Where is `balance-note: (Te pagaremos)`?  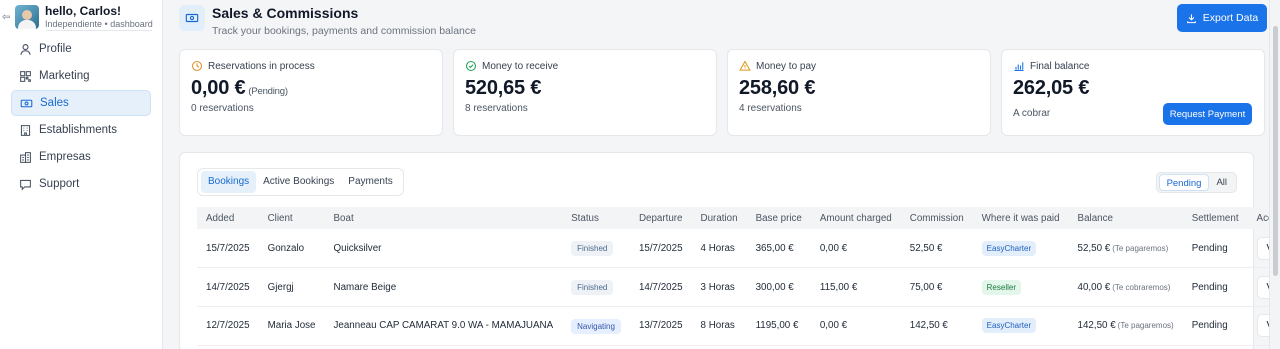 balance-note: (Te pagaremos) is located at coordinates (1140, 248).